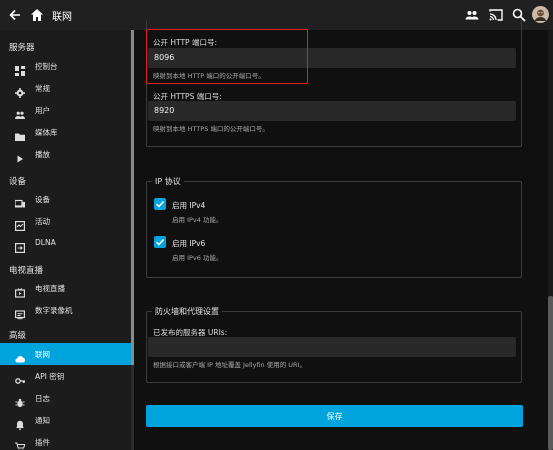  What do you see at coordinates (18, 182) in the screenshot?
I see `sidebar-section-devices: 设备` at bounding box center [18, 182].